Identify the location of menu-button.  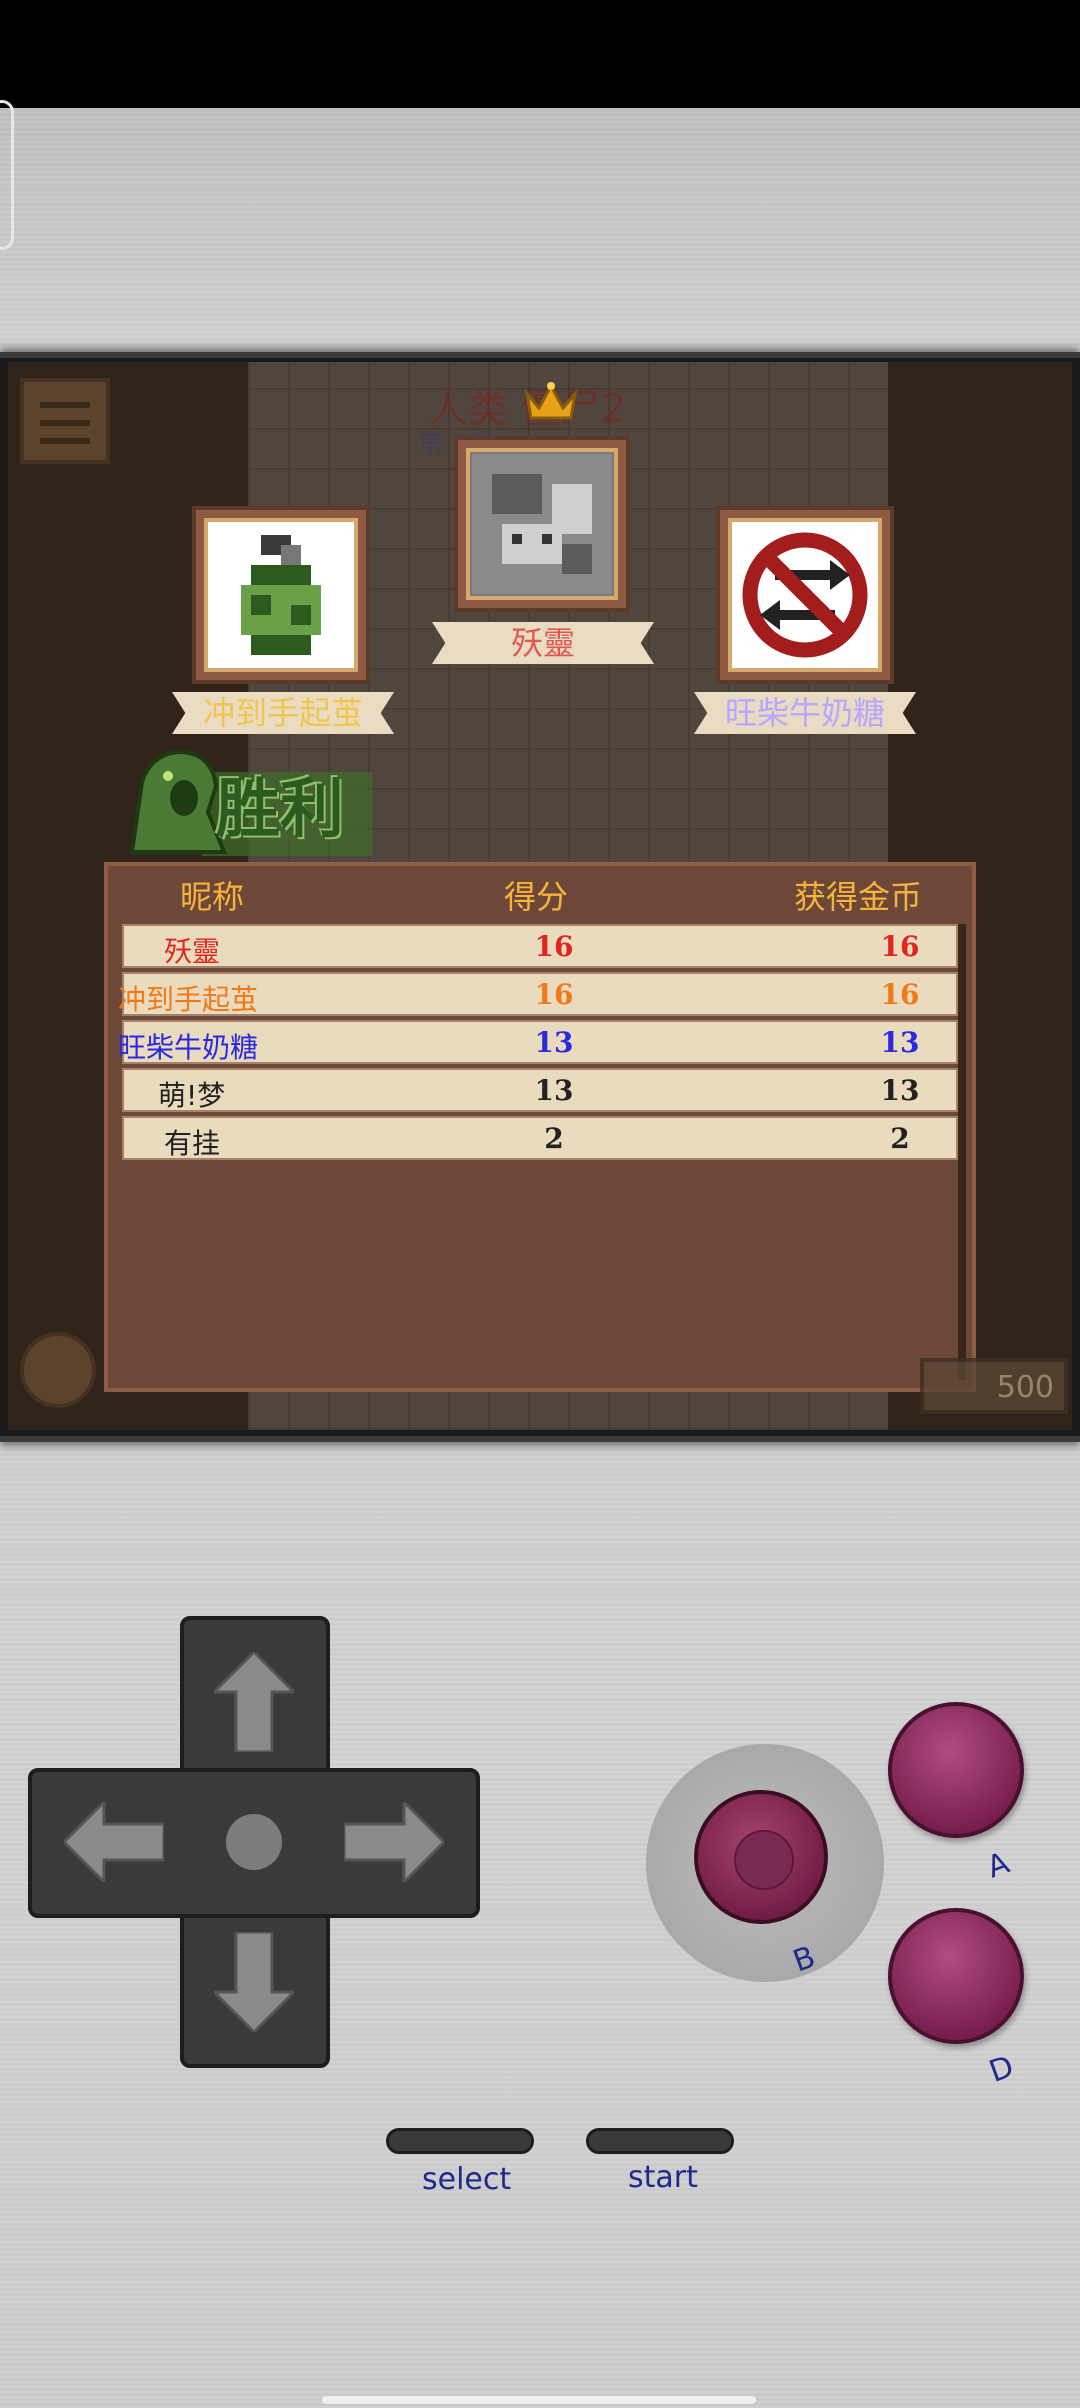
(65, 421).